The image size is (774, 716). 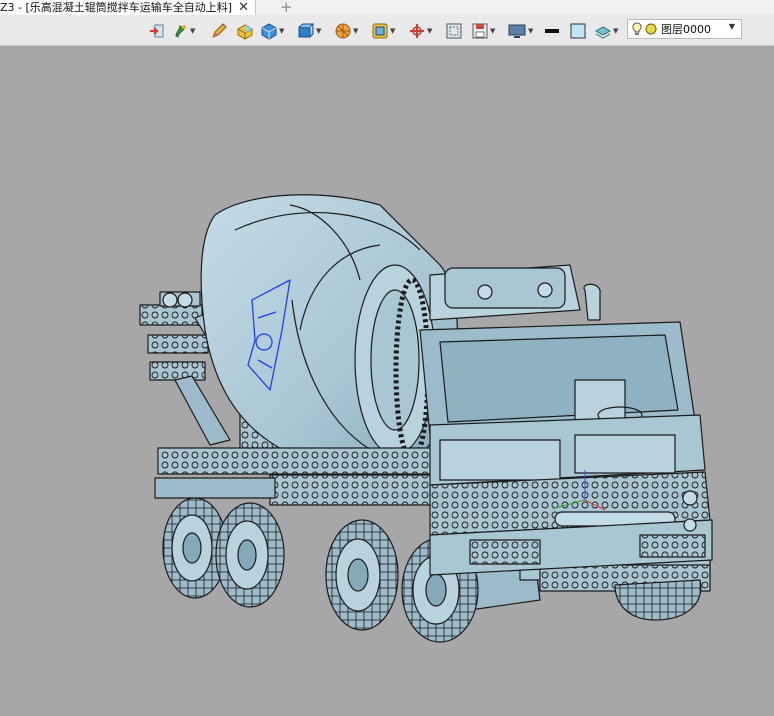 I want to click on frame-icon: ▼, so click(x=383, y=31).